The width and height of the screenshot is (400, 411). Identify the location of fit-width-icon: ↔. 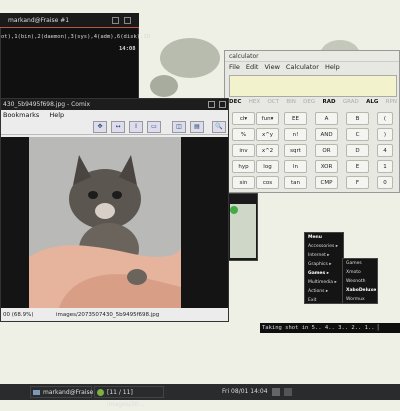
(118, 127).